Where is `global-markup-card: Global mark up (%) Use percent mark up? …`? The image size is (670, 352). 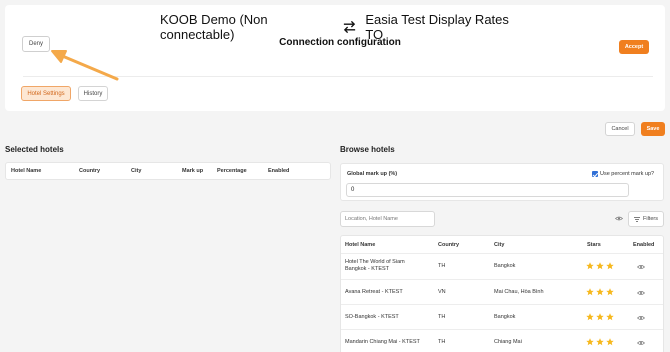 global-markup-card: Global mark up (%) Use percent mark up? … is located at coordinates (502, 182).